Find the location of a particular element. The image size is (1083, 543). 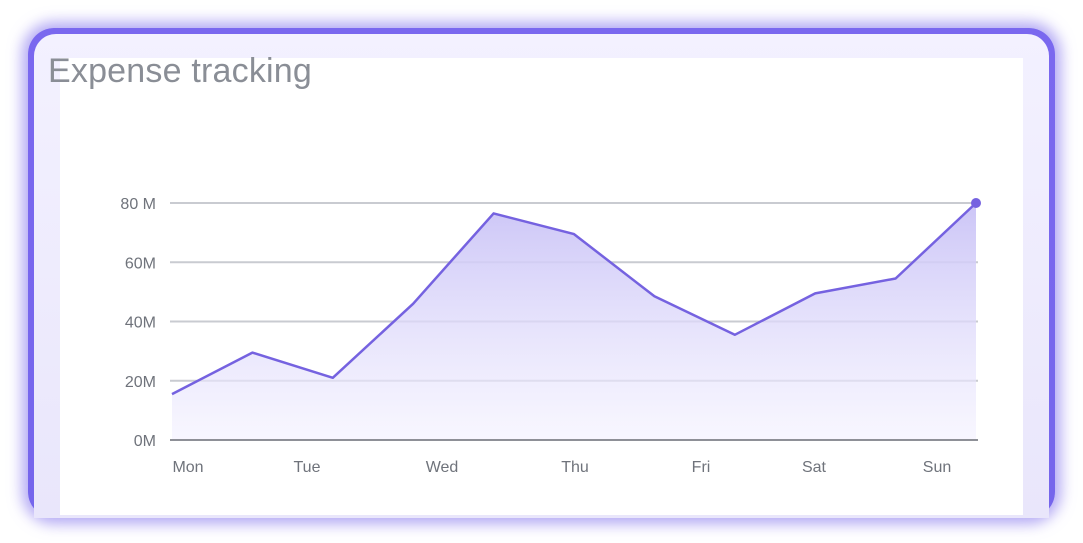

x-tick-label: Wed is located at coordinates (442, 467).